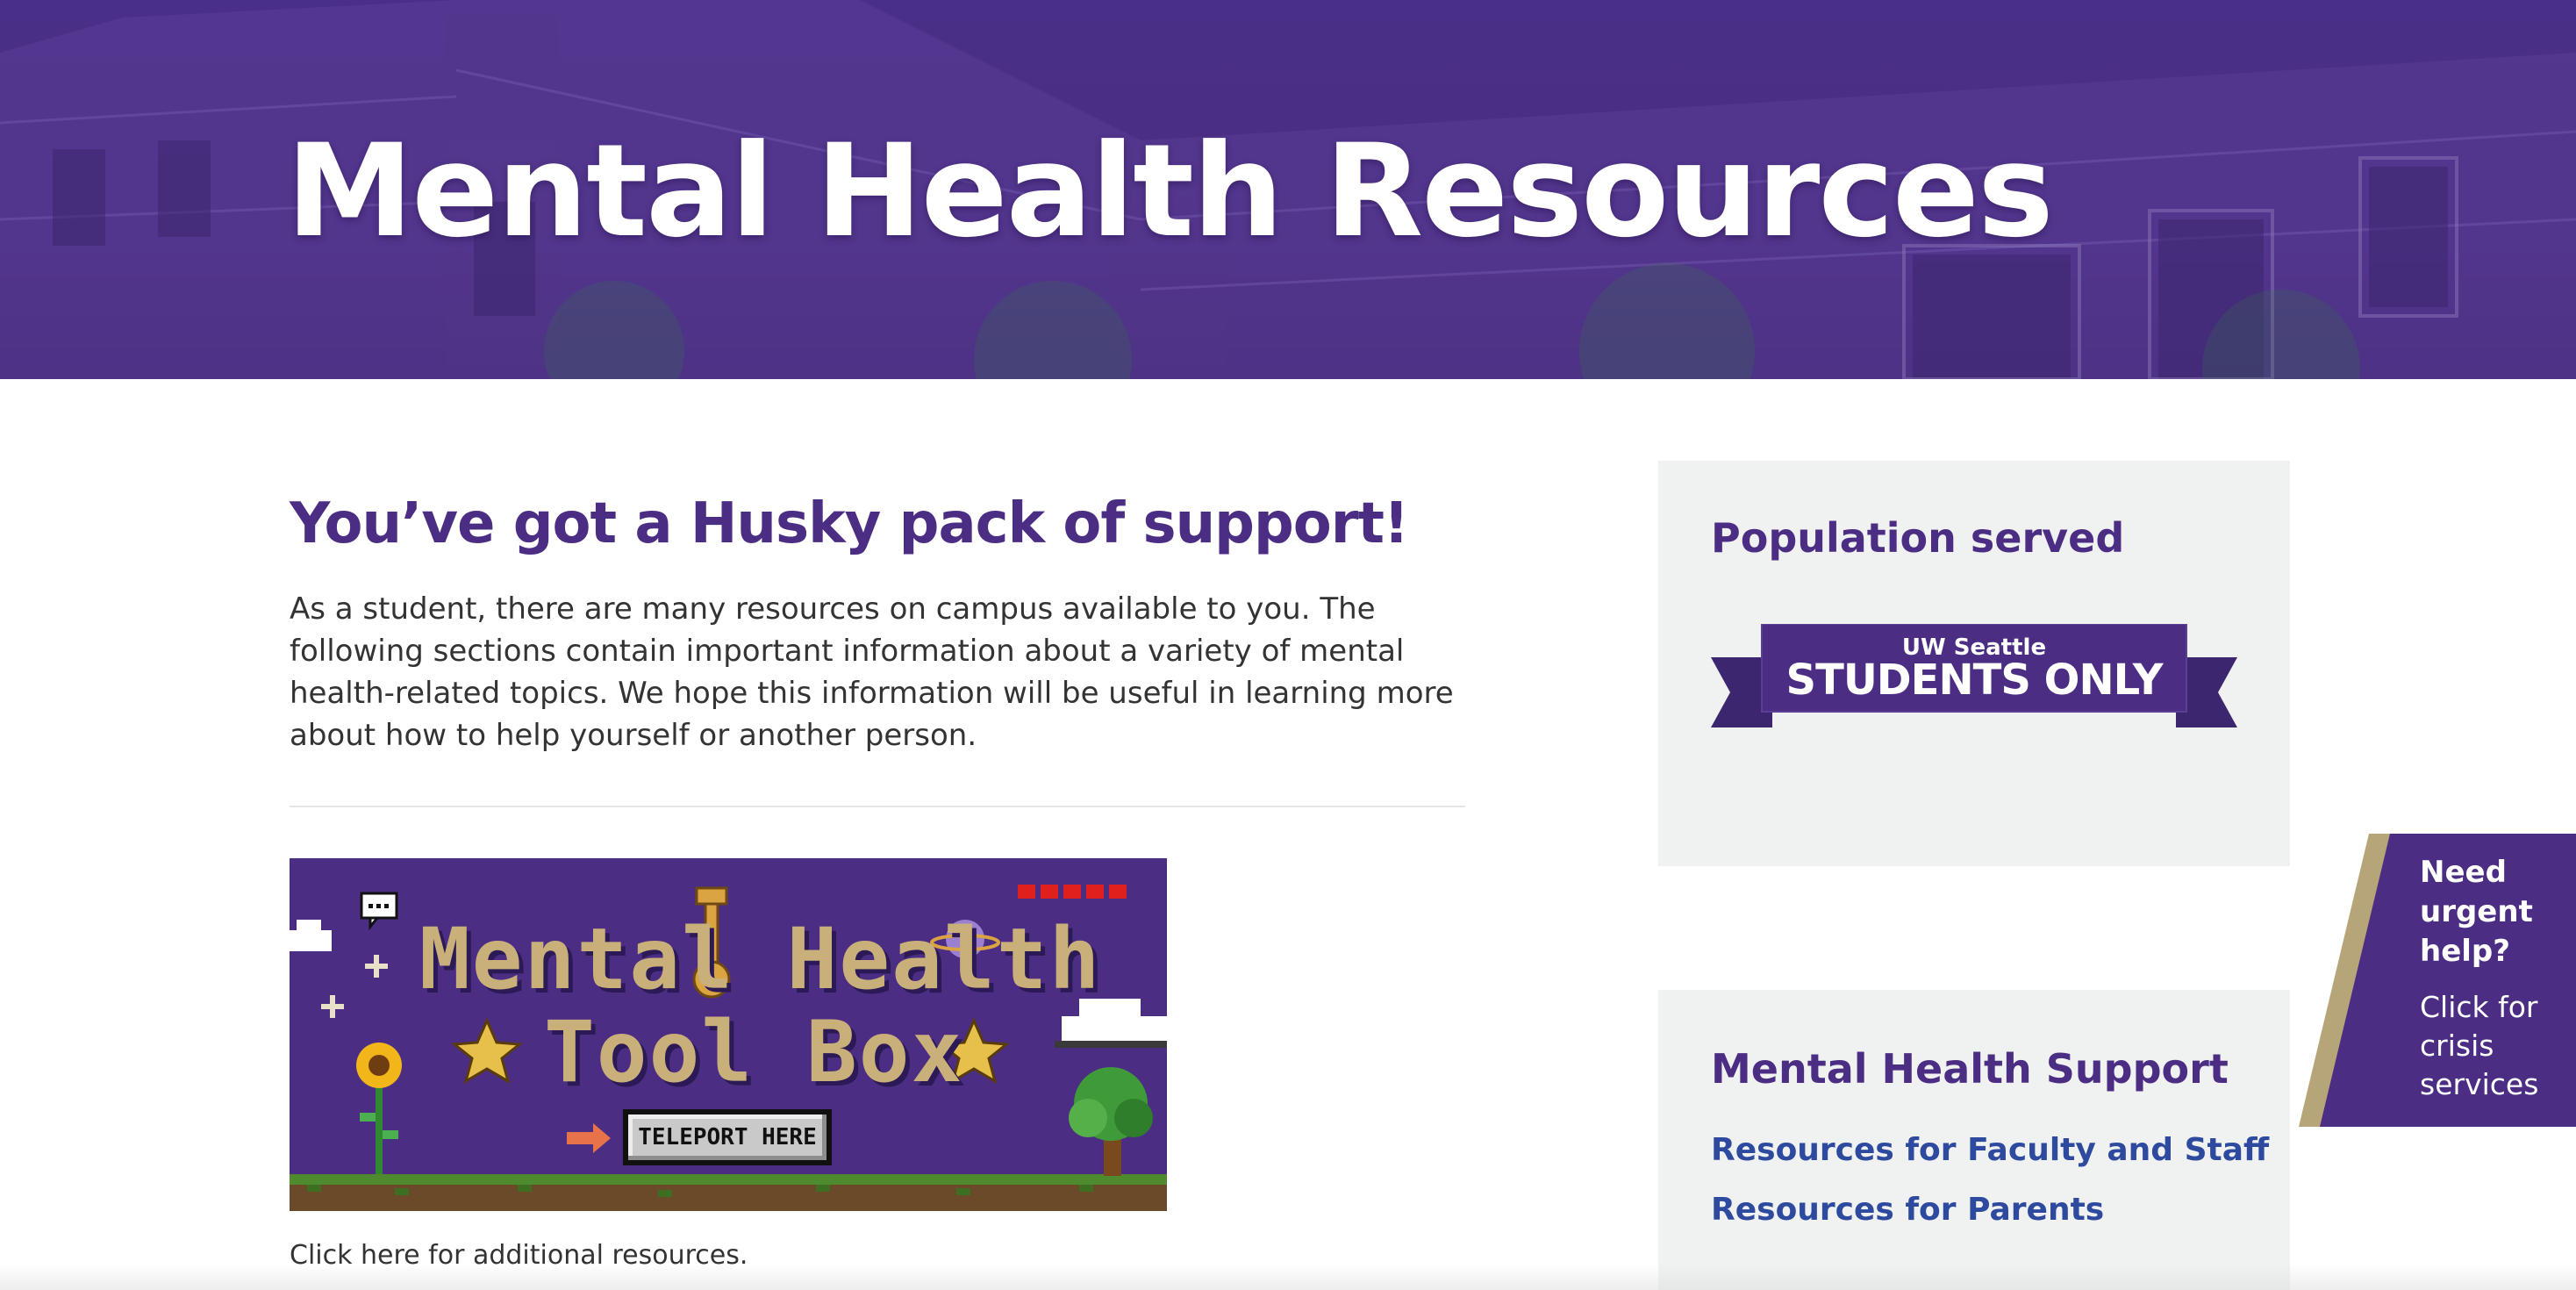 This screenshot has width=2576, height=1290. Describe the element at coordinates (1970, 1069) in the screenshot. I see `mental-health-support-heading: Mental Health Support` at that location.